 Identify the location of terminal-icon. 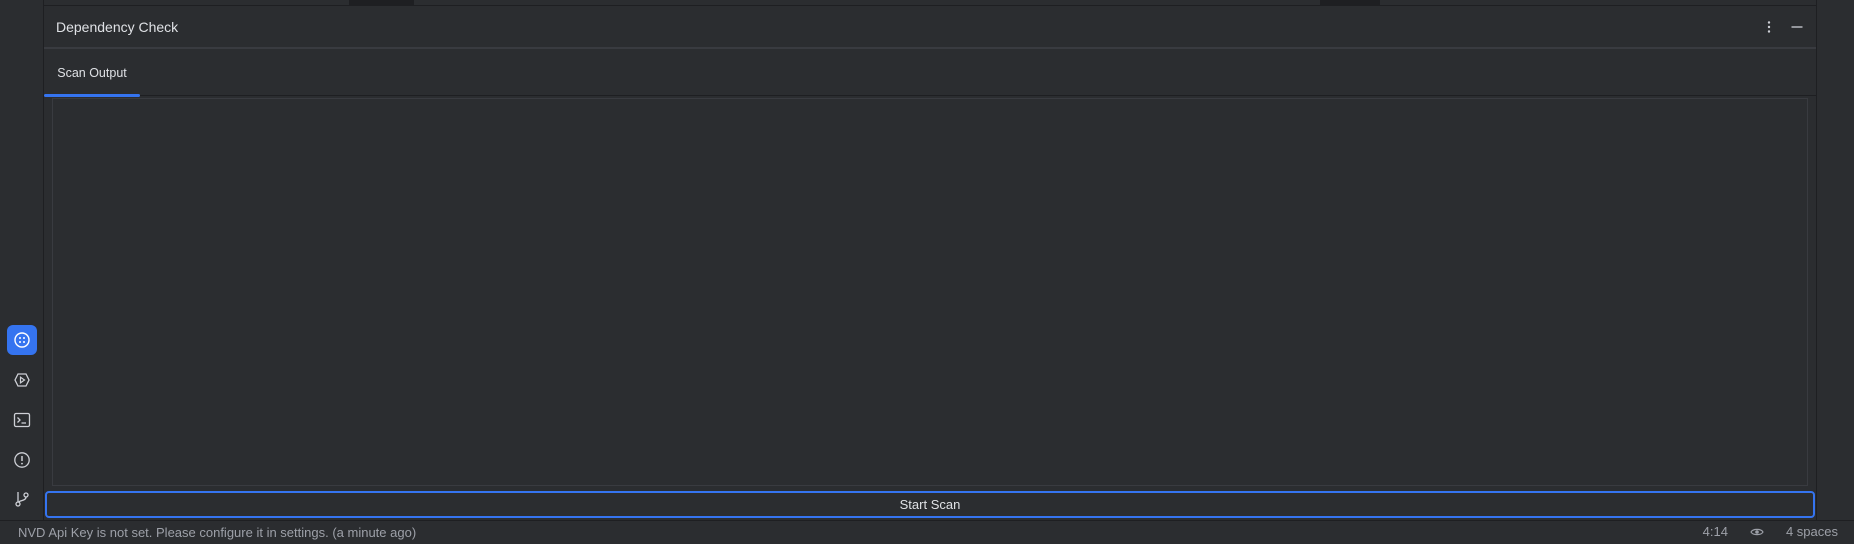
(22, 420).